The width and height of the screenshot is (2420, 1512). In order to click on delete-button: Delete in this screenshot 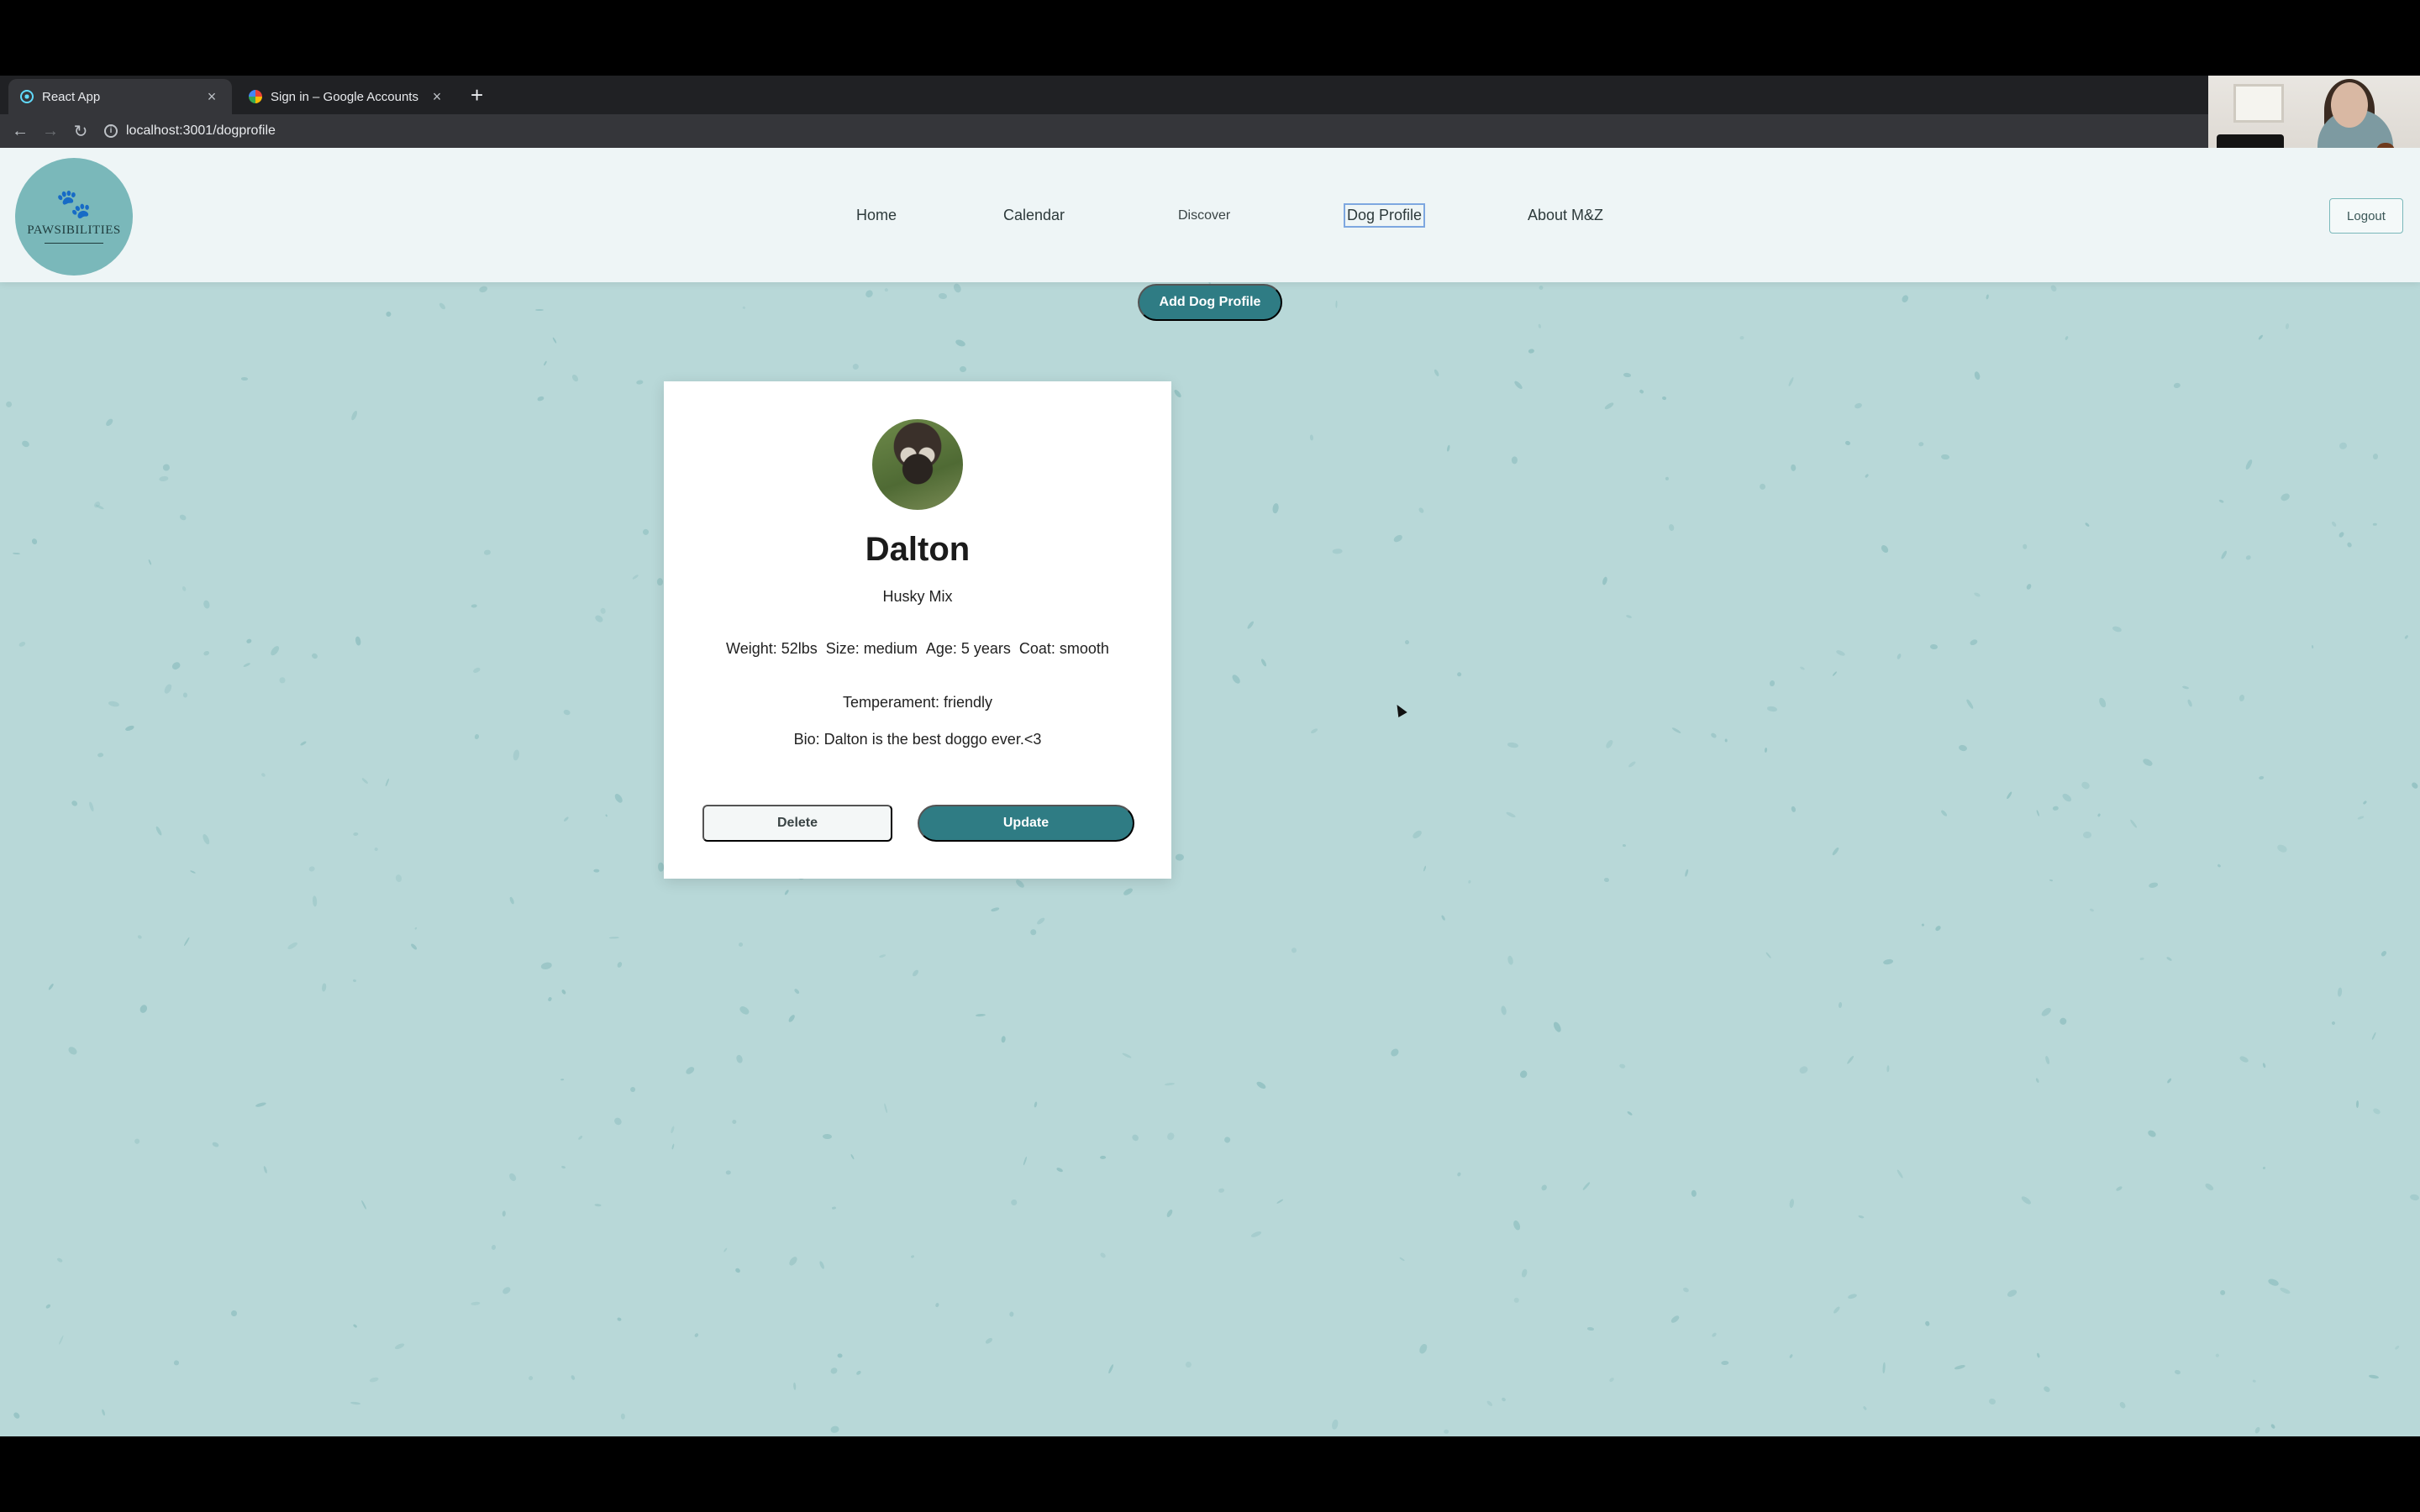, I will do `click(797, 823)`.